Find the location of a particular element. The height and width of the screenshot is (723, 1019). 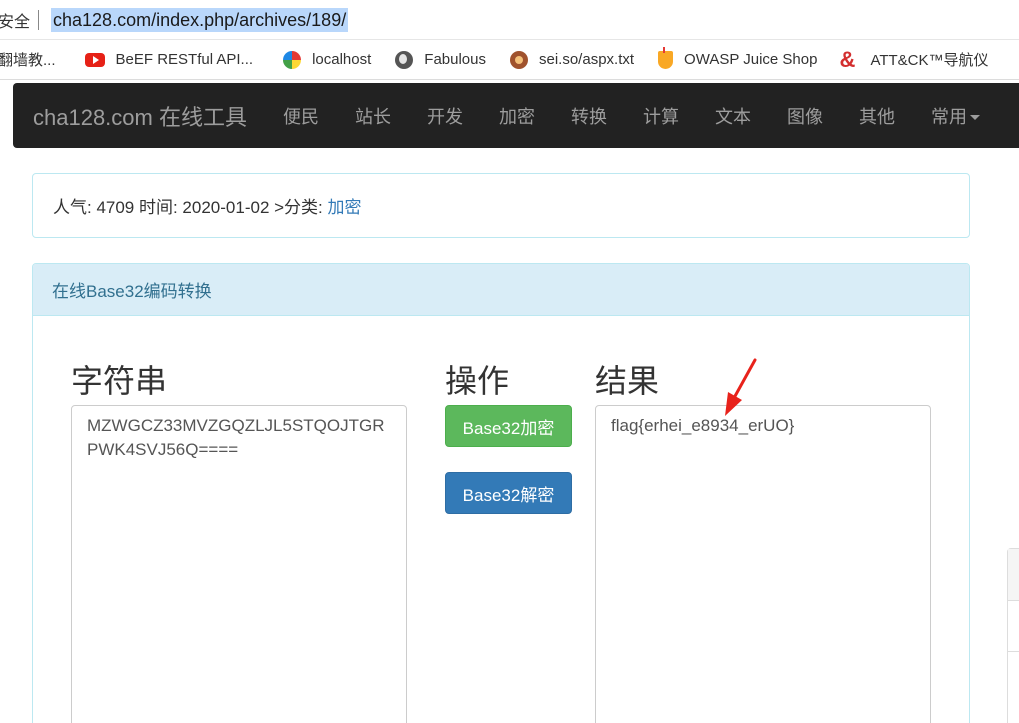

bookmark-label: Fabulous is located at coordinates (455, 59).